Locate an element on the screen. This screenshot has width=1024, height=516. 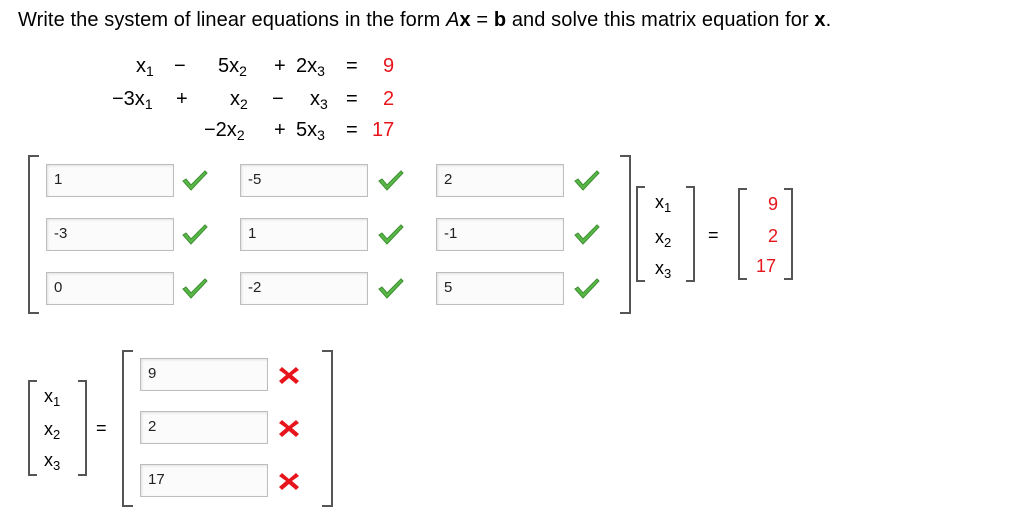
eq1-term1: x1 is located at coordinates (145, 67).